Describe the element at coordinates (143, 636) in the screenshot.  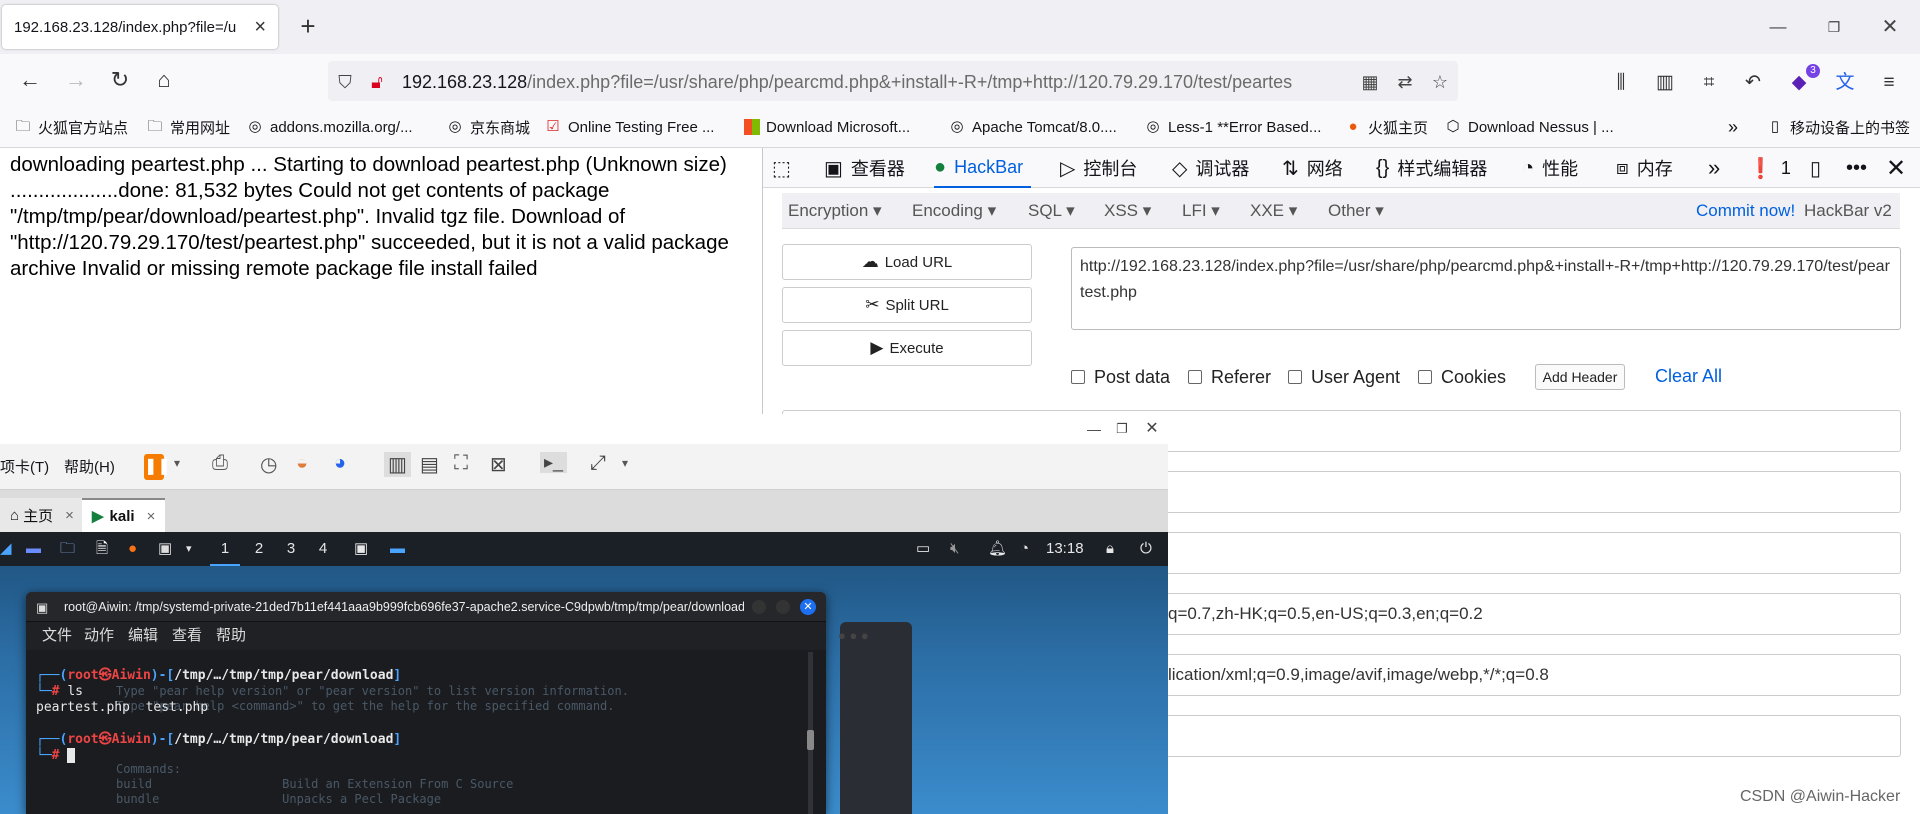
I see `menu-edit: 编辑` at that location.